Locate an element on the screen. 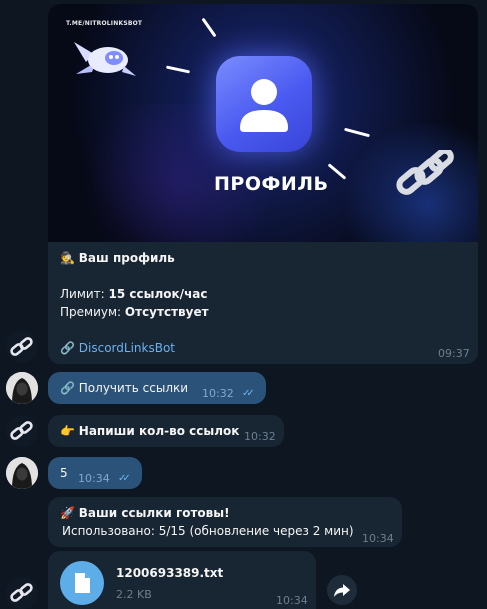 The width and height of the screenshot is (487, 609). message-text: 5 is located at coordinates (64, 473).